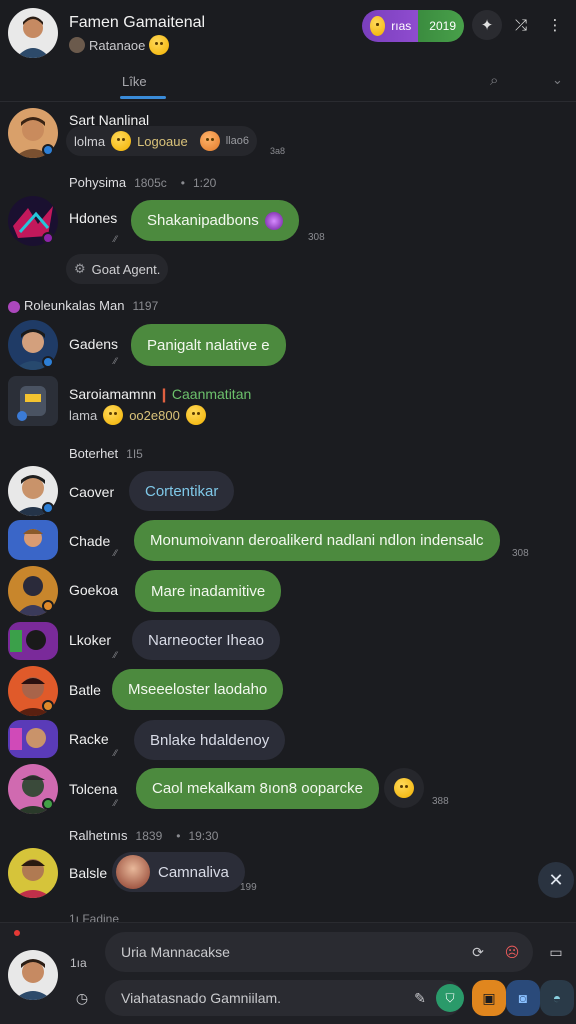 This screenshot has height=1024, width=576. What do you see at coordinates (215, 220) in the screenshot?
I see `message-bubble: Shakanipadbons` at bounding box center [215, 220].